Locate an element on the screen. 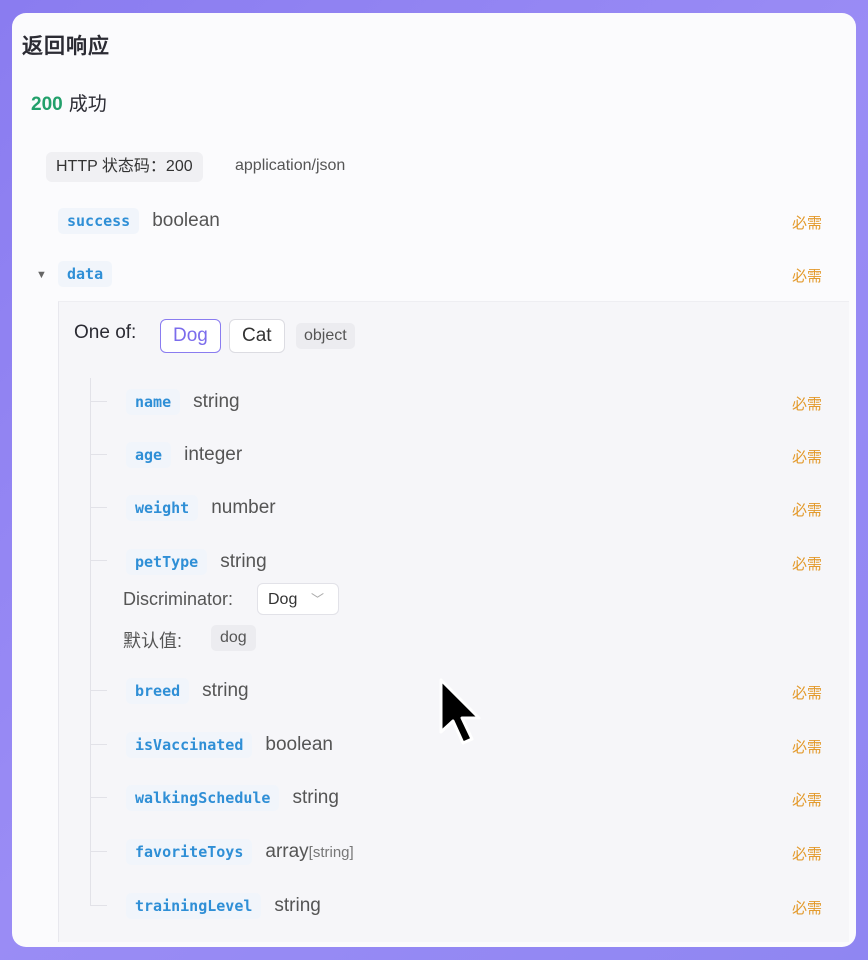 This screenshot has height=960, width=868. field-type-sub: [string] is located at coordinates (331, 852).